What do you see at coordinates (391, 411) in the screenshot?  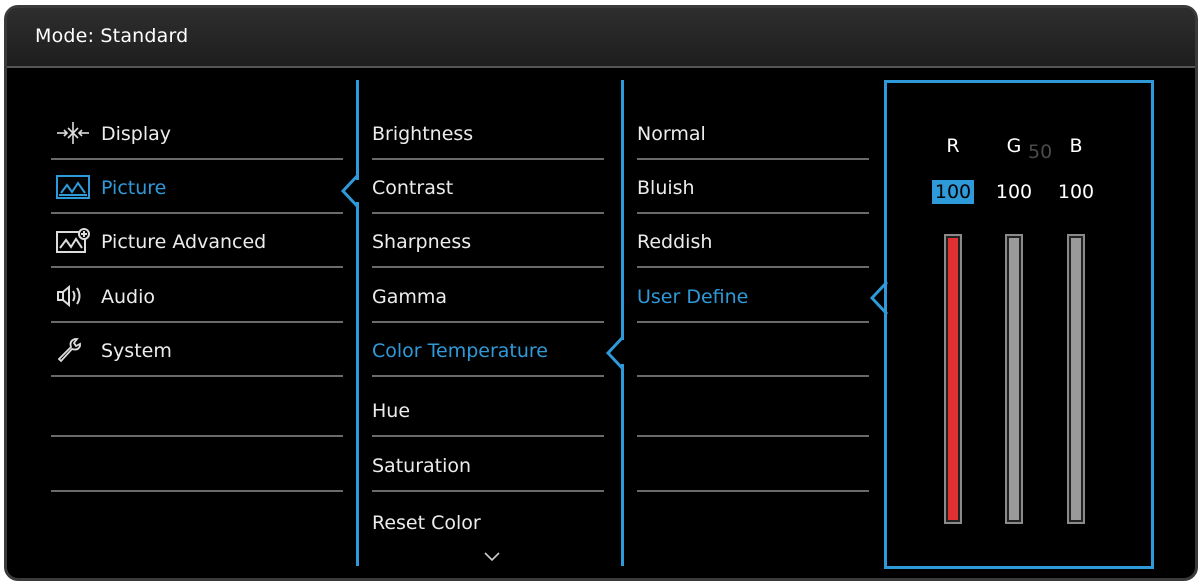 I see `submenu-item-label: Hue` at bounding box center [391, 411].